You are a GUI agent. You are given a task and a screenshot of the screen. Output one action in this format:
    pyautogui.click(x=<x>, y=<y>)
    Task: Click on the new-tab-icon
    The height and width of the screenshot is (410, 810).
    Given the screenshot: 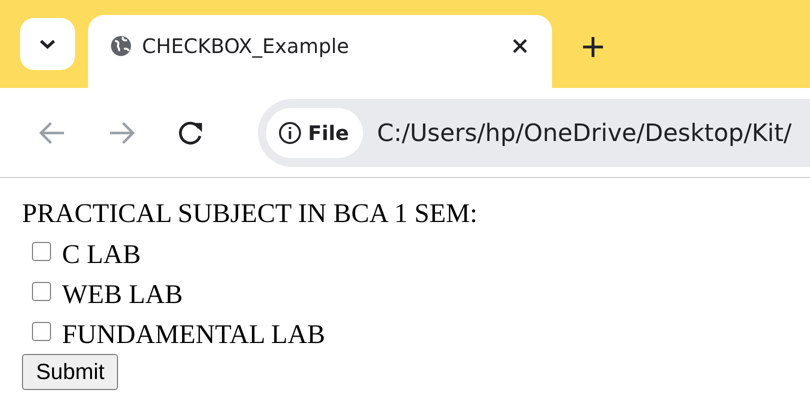 What is the action you would take?
    pyautogui.click(x=593, y=47)
    